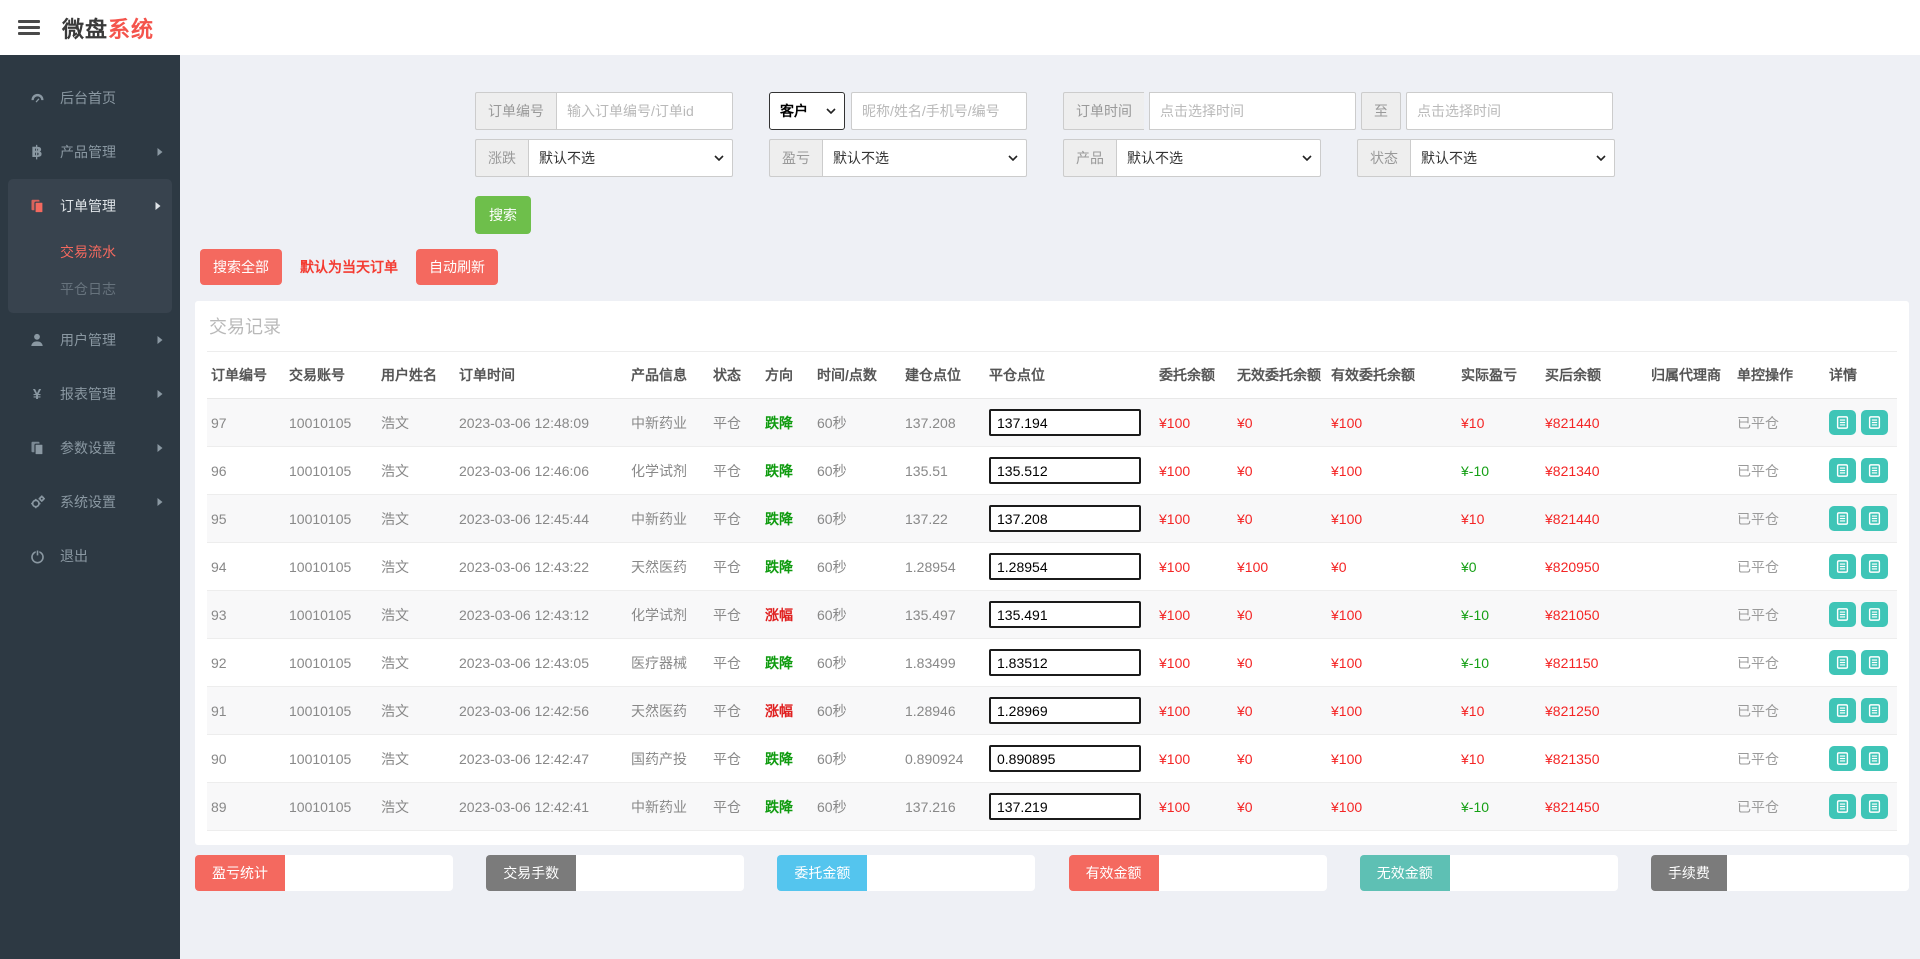 The height and width of the screenshot is (959, 1920). Describe the element at coordinates (90, 206) in the screenshot. I see `sidebar-item-order-management: 订单管理` at that location.